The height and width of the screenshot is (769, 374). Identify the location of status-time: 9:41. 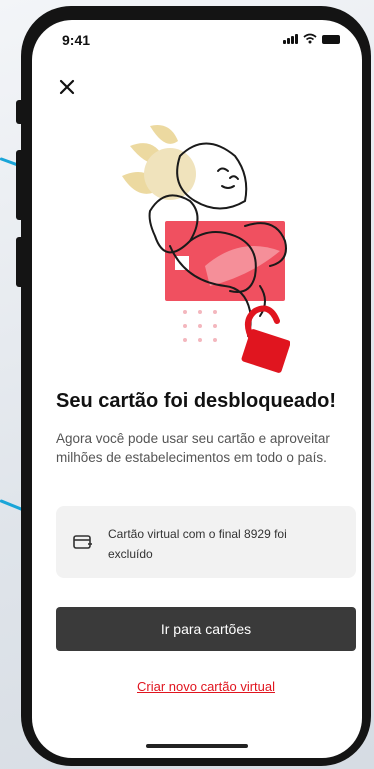
(76, 40).